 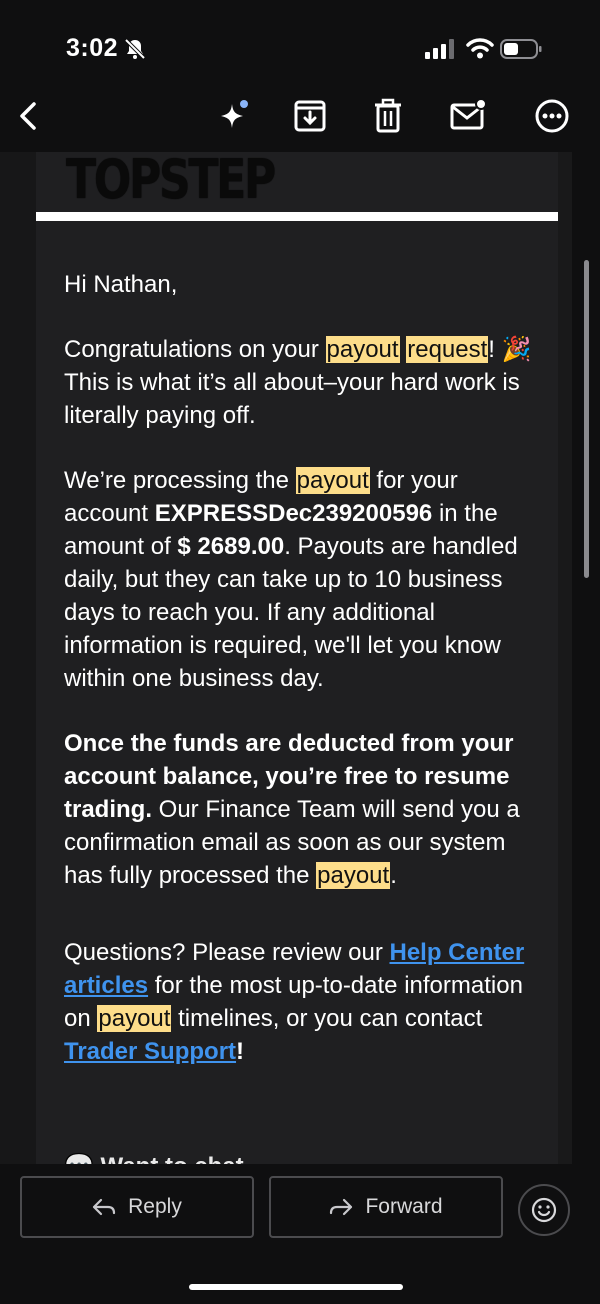 What do you see at coordinates (296, 1287) in the screenshot?
I see `home-indicator` at bounding box center [296, 1287].